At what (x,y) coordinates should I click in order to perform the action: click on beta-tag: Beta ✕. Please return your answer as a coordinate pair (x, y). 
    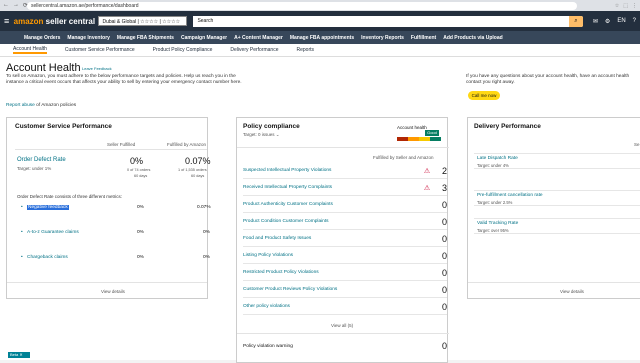
    Looking at the image, I should click on (19, 355).